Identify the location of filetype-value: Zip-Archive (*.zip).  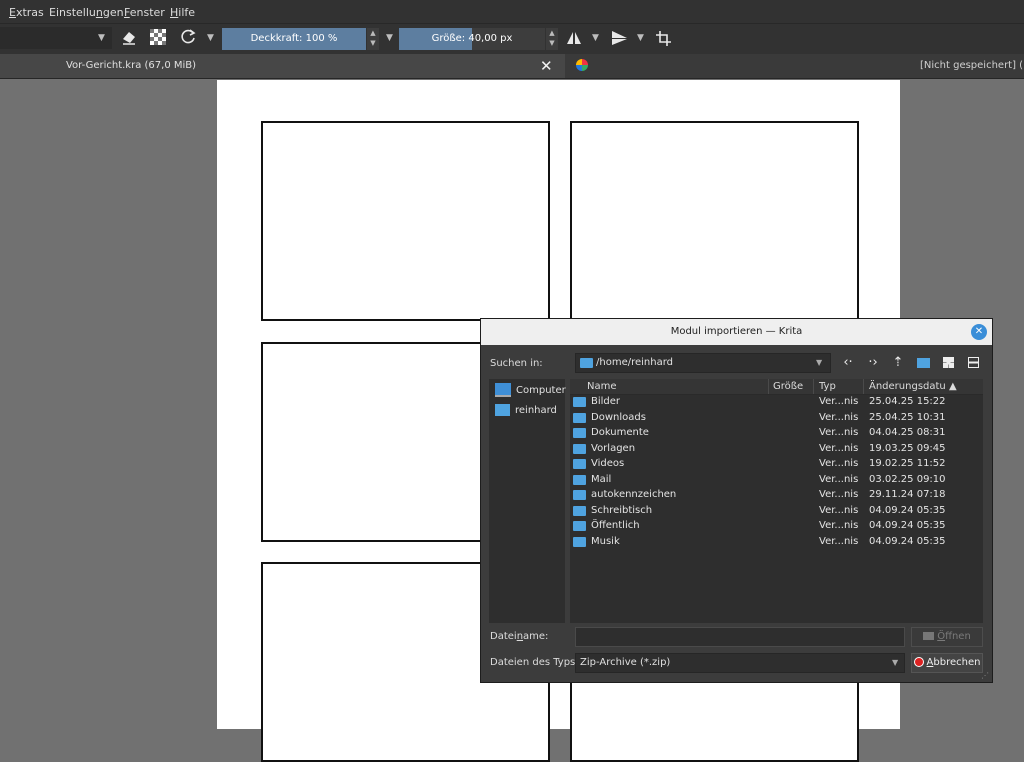
(625, 662).